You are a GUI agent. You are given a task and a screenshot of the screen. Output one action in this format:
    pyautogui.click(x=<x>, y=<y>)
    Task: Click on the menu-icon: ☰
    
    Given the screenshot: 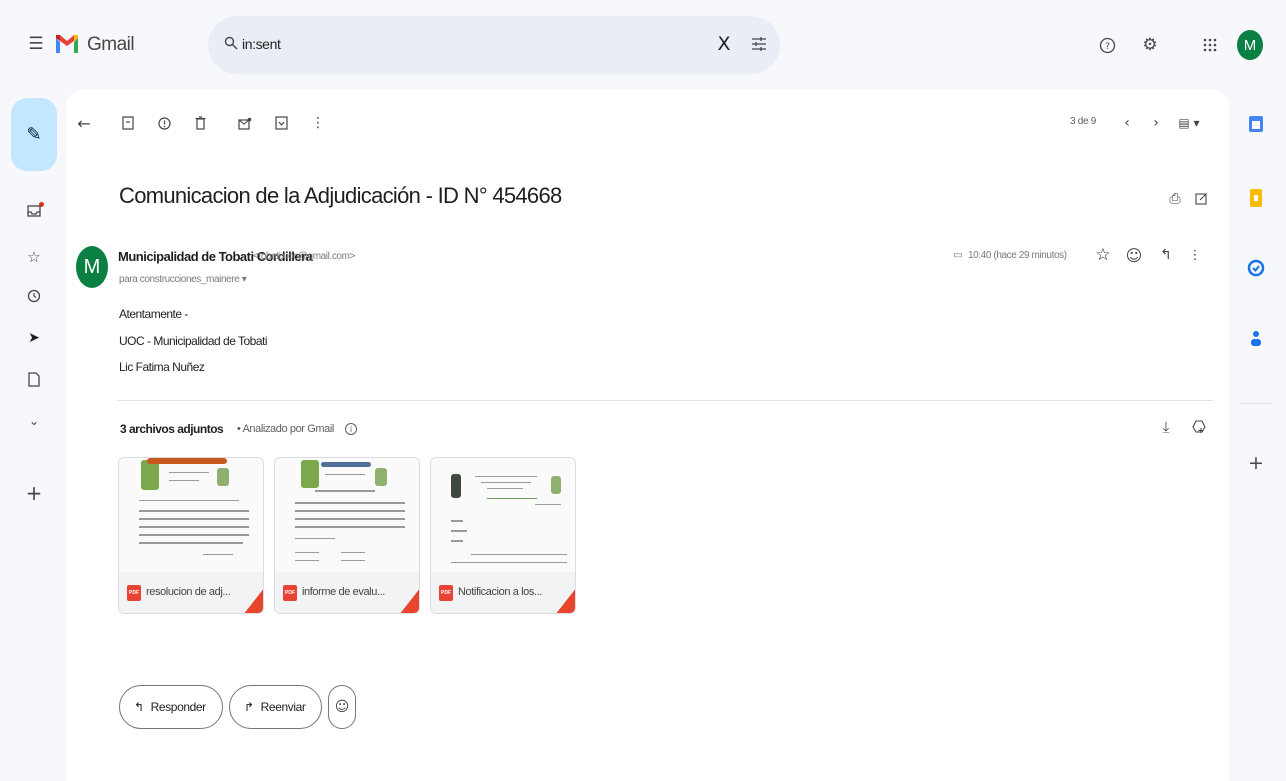 What is the action you would take?
    pyautogui.click(x=36, y=44)
    